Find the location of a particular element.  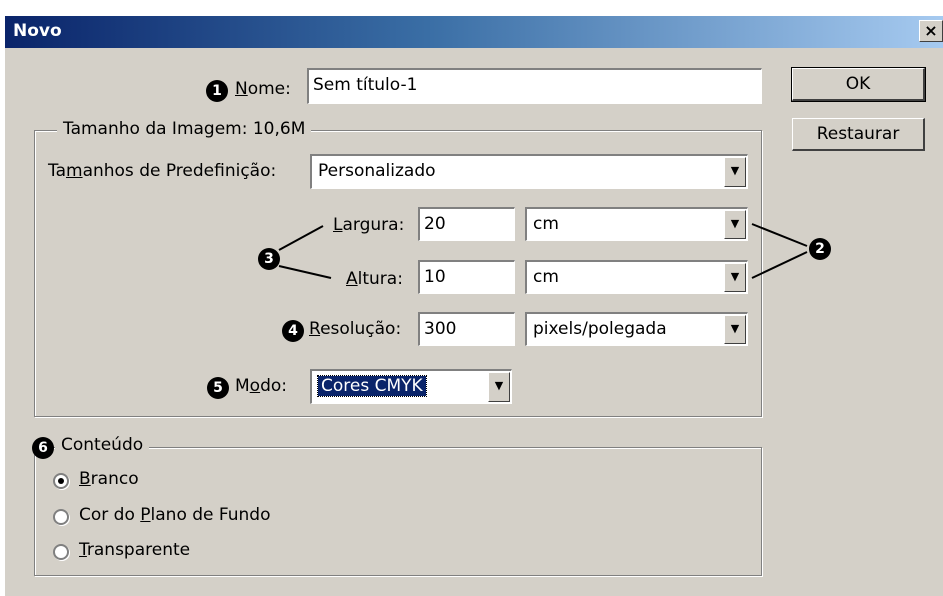

callout-lines is located at coordinates (543, 251).